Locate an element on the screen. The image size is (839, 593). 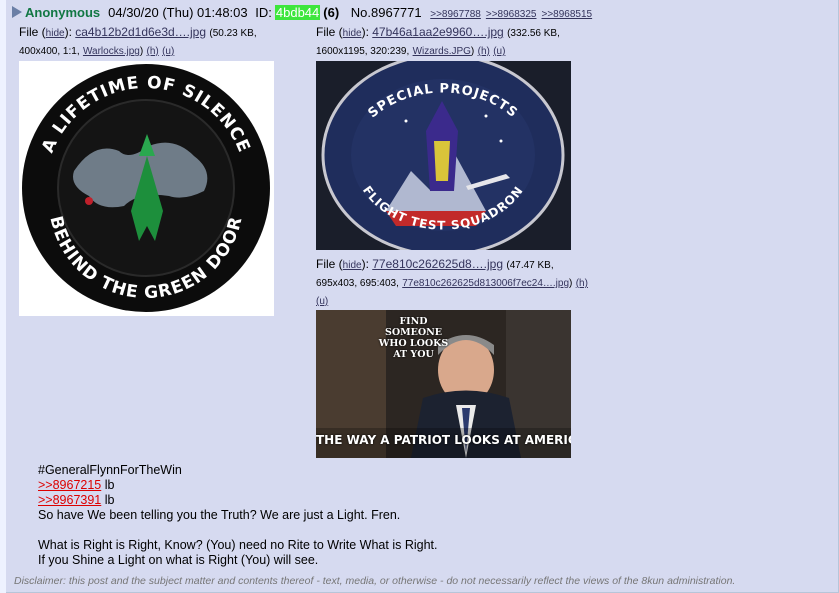
quote-link: >>8967215 is located at coordinates (69, 485).